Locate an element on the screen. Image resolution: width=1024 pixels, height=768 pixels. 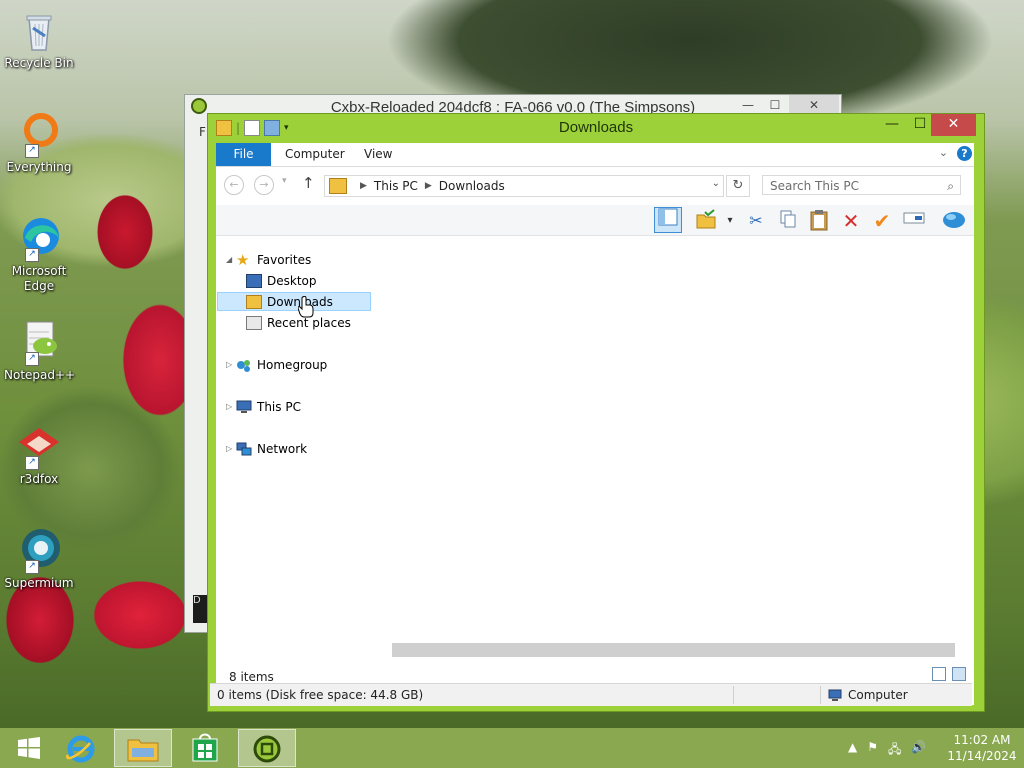
up-button: ↑ is located at coordinates (308, 183).